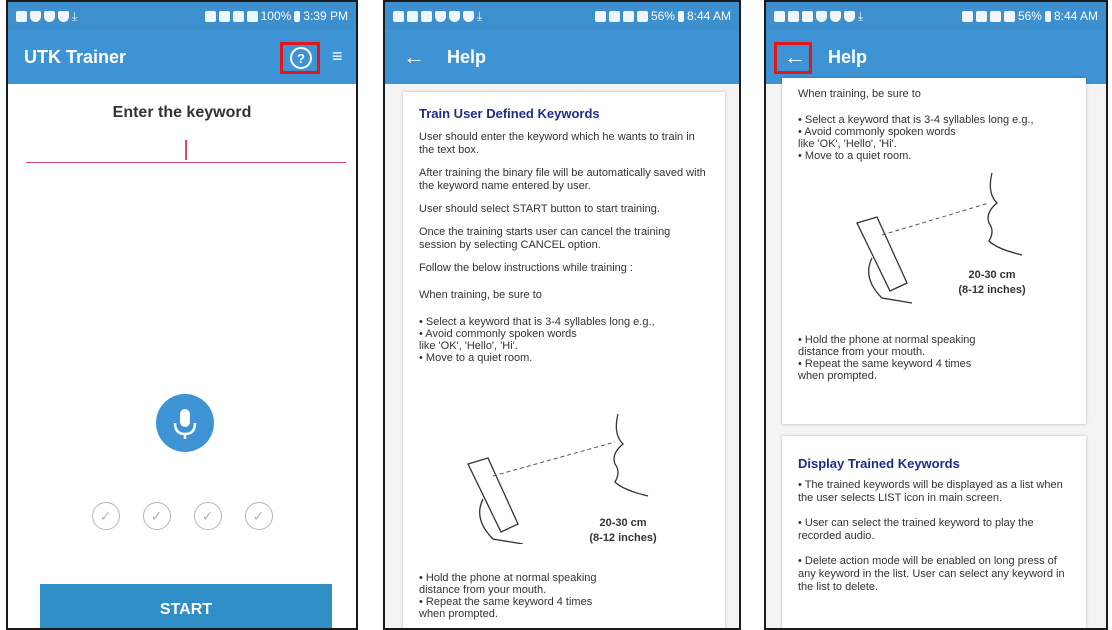 The image size is (1112, 630). Describe the element at coordinates (182, 112) in the screenshot. I see `keyword-heading: Enter the keyword` at that location.